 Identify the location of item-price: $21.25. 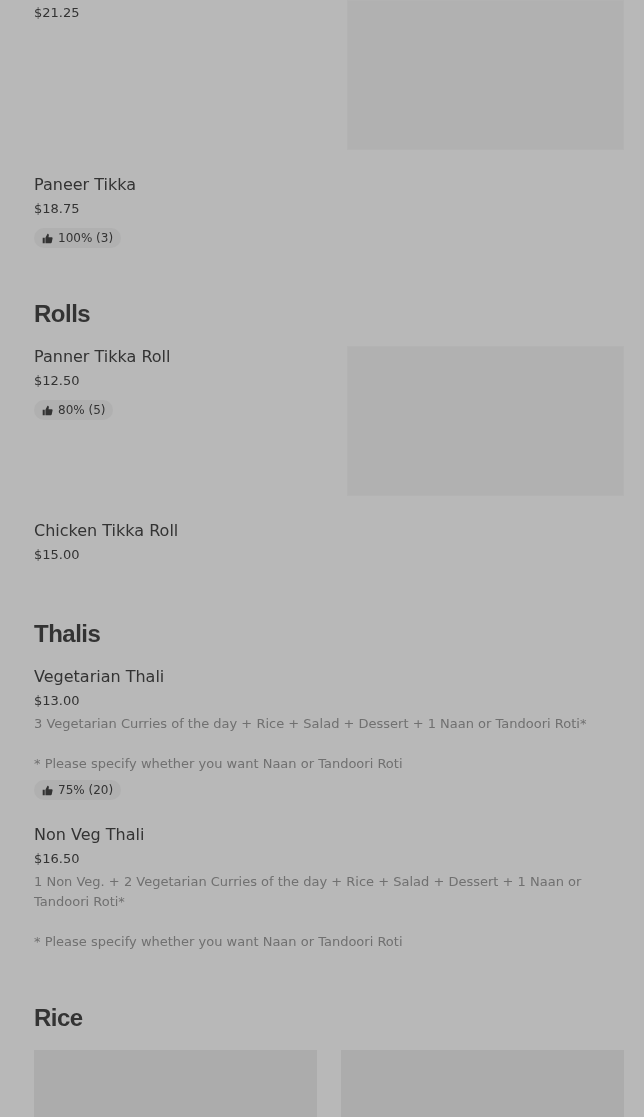
(57, 13).